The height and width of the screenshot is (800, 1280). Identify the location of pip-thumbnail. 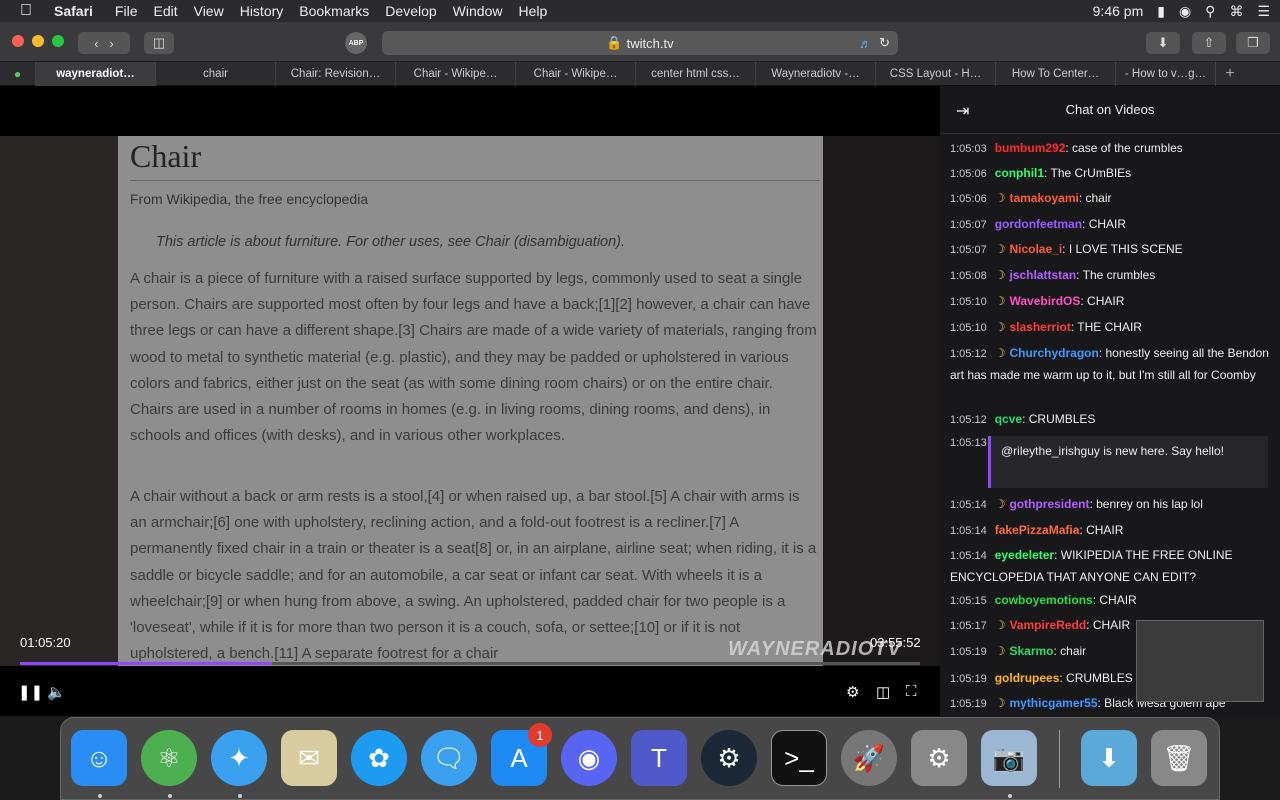
(1200, 661).